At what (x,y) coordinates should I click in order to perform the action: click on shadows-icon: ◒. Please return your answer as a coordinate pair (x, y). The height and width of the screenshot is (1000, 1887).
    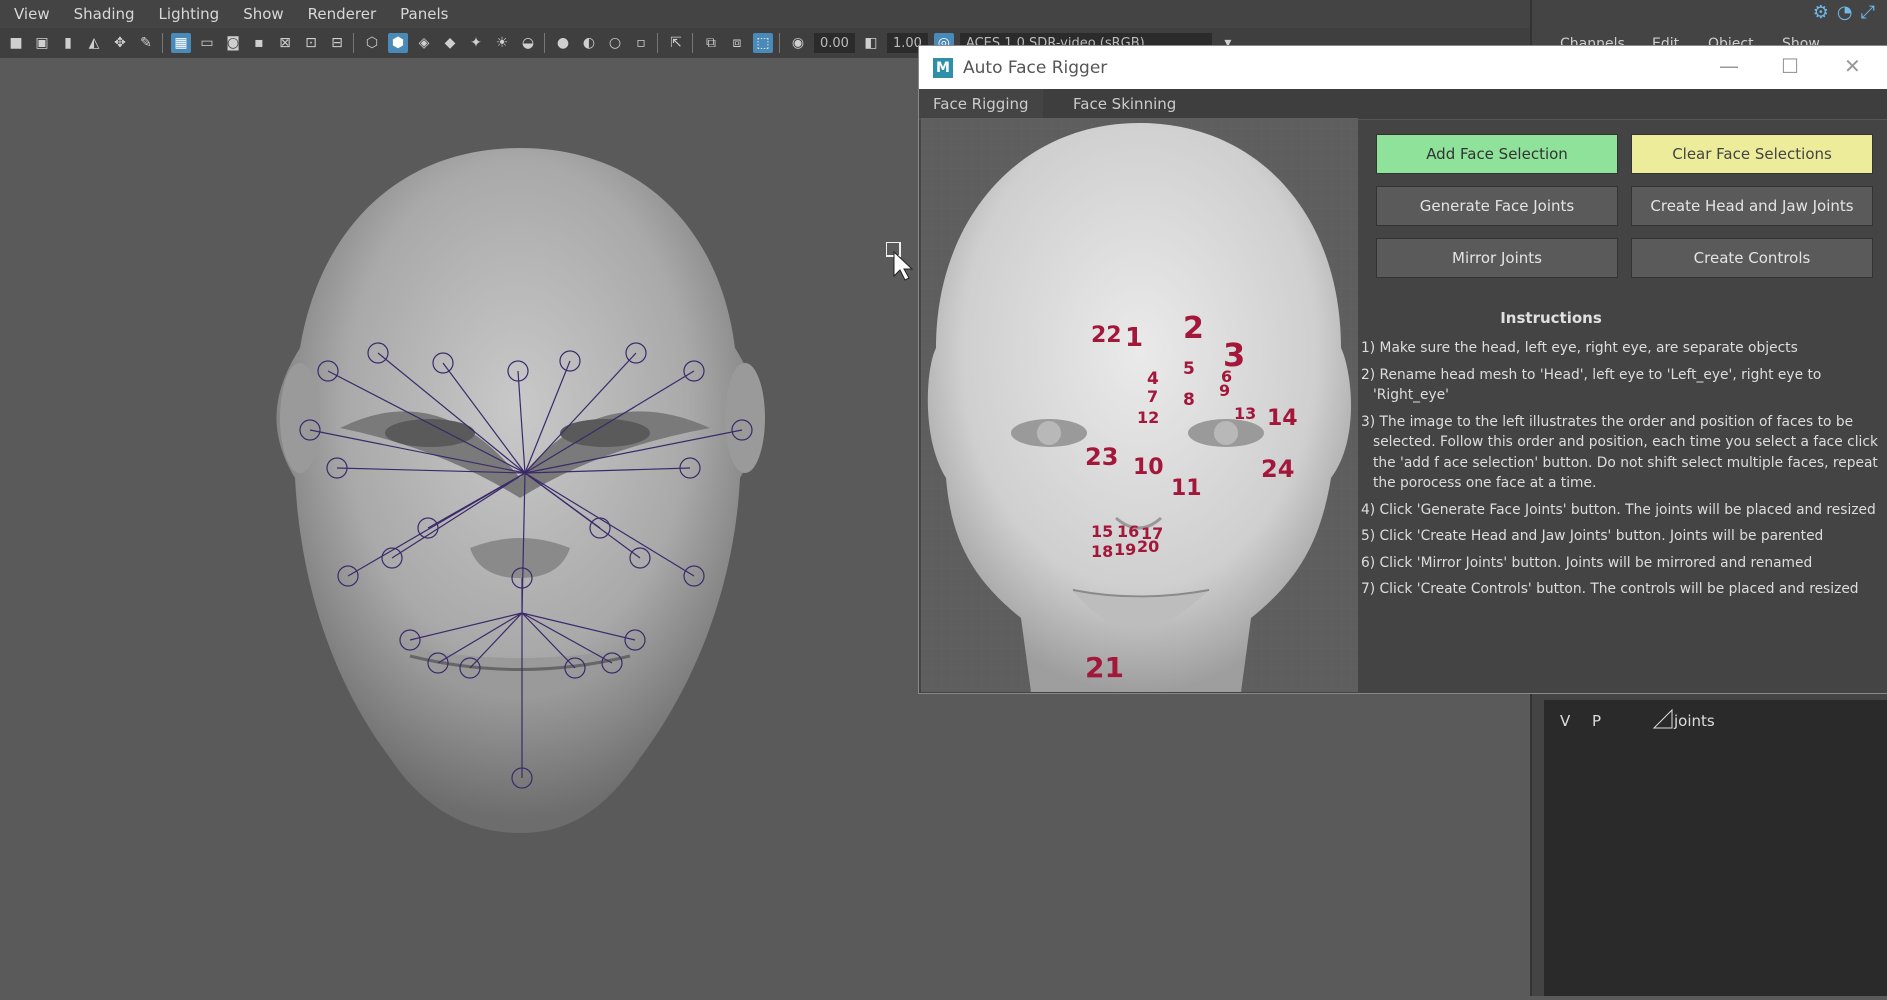
    Looking at the image, I should click on (528, 43).